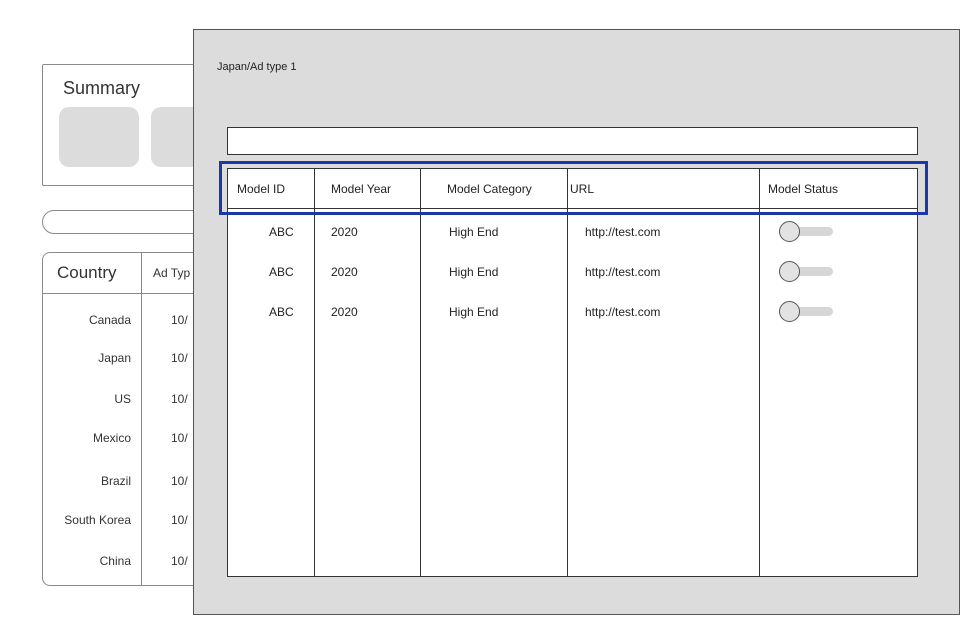 Image resolution: width=975 pixels, height=639 pixels. Describe the element at coordinates (261, 189) in the screenshot. I see `model-id-header: Model ID` at that location.